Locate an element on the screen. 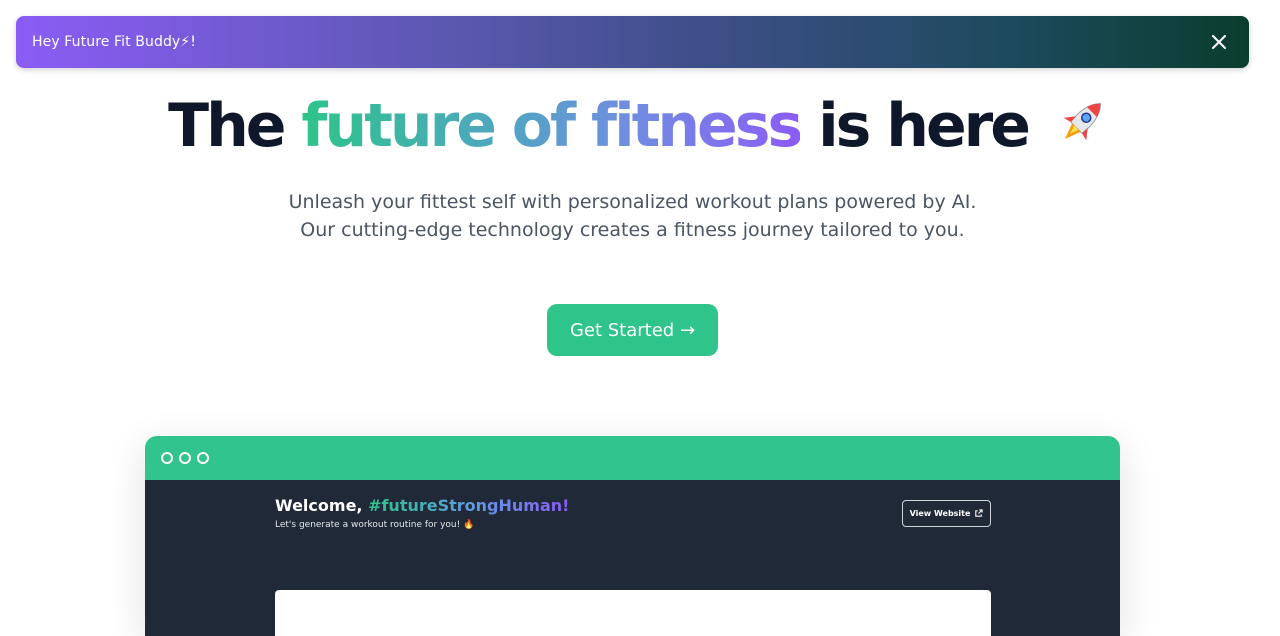  external-link-icon is located at coordinates (979, 513).